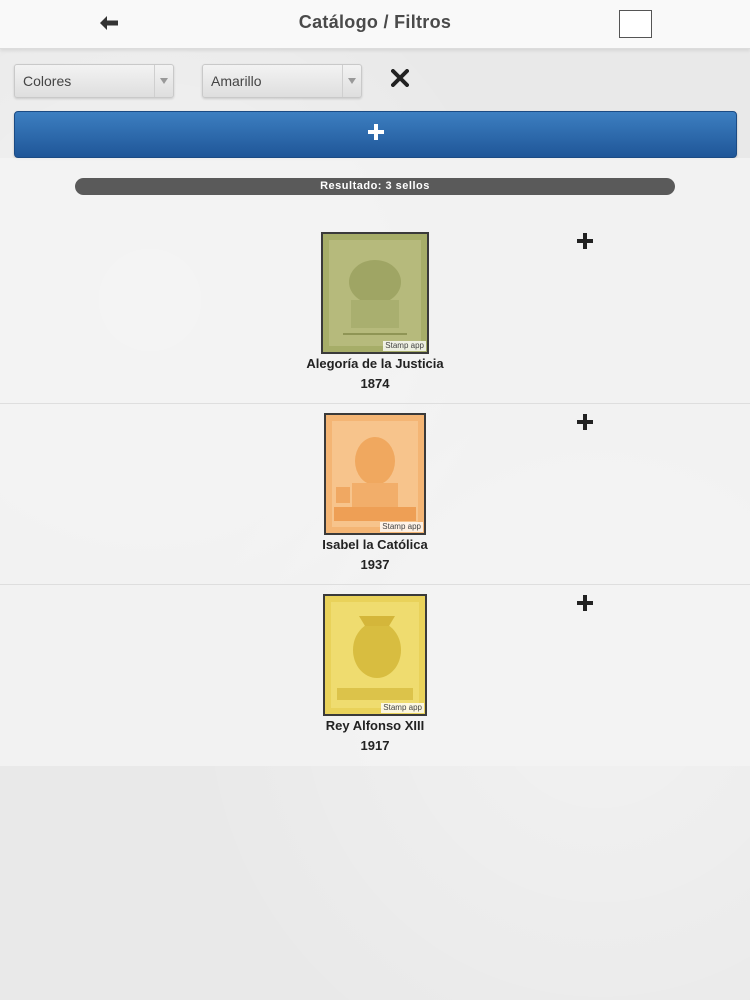 The image size is (750, 1000). What do you see at coordinates (375, 544) in the screenshot?
I see `stamp-name: Isabel la Católica` at bounding box center [375, 544].